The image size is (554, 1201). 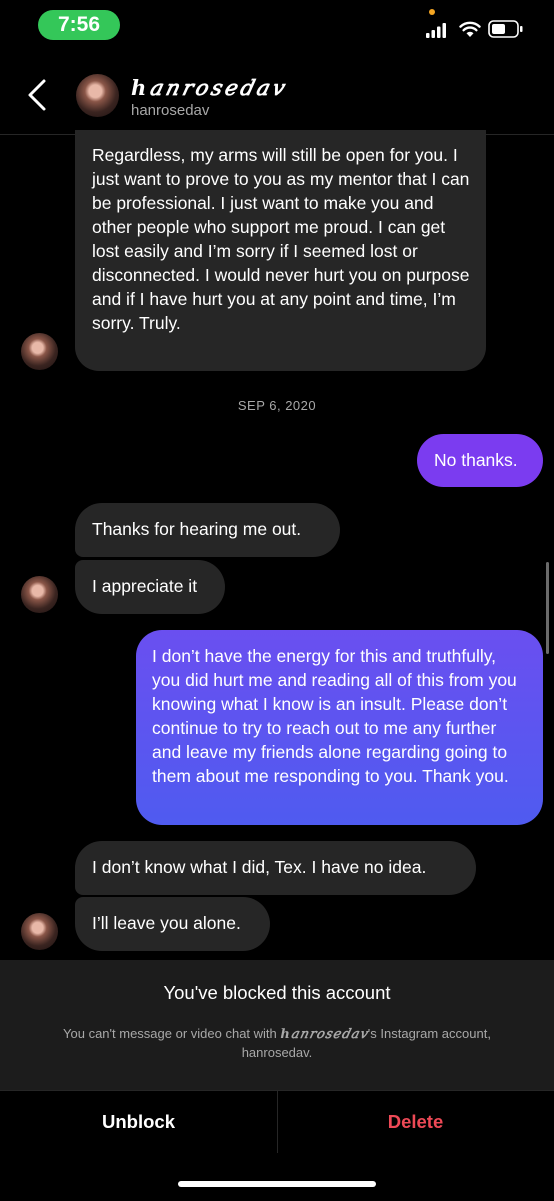 I want to click on unblock-button: Unblock, so click(x=138, y=1122).